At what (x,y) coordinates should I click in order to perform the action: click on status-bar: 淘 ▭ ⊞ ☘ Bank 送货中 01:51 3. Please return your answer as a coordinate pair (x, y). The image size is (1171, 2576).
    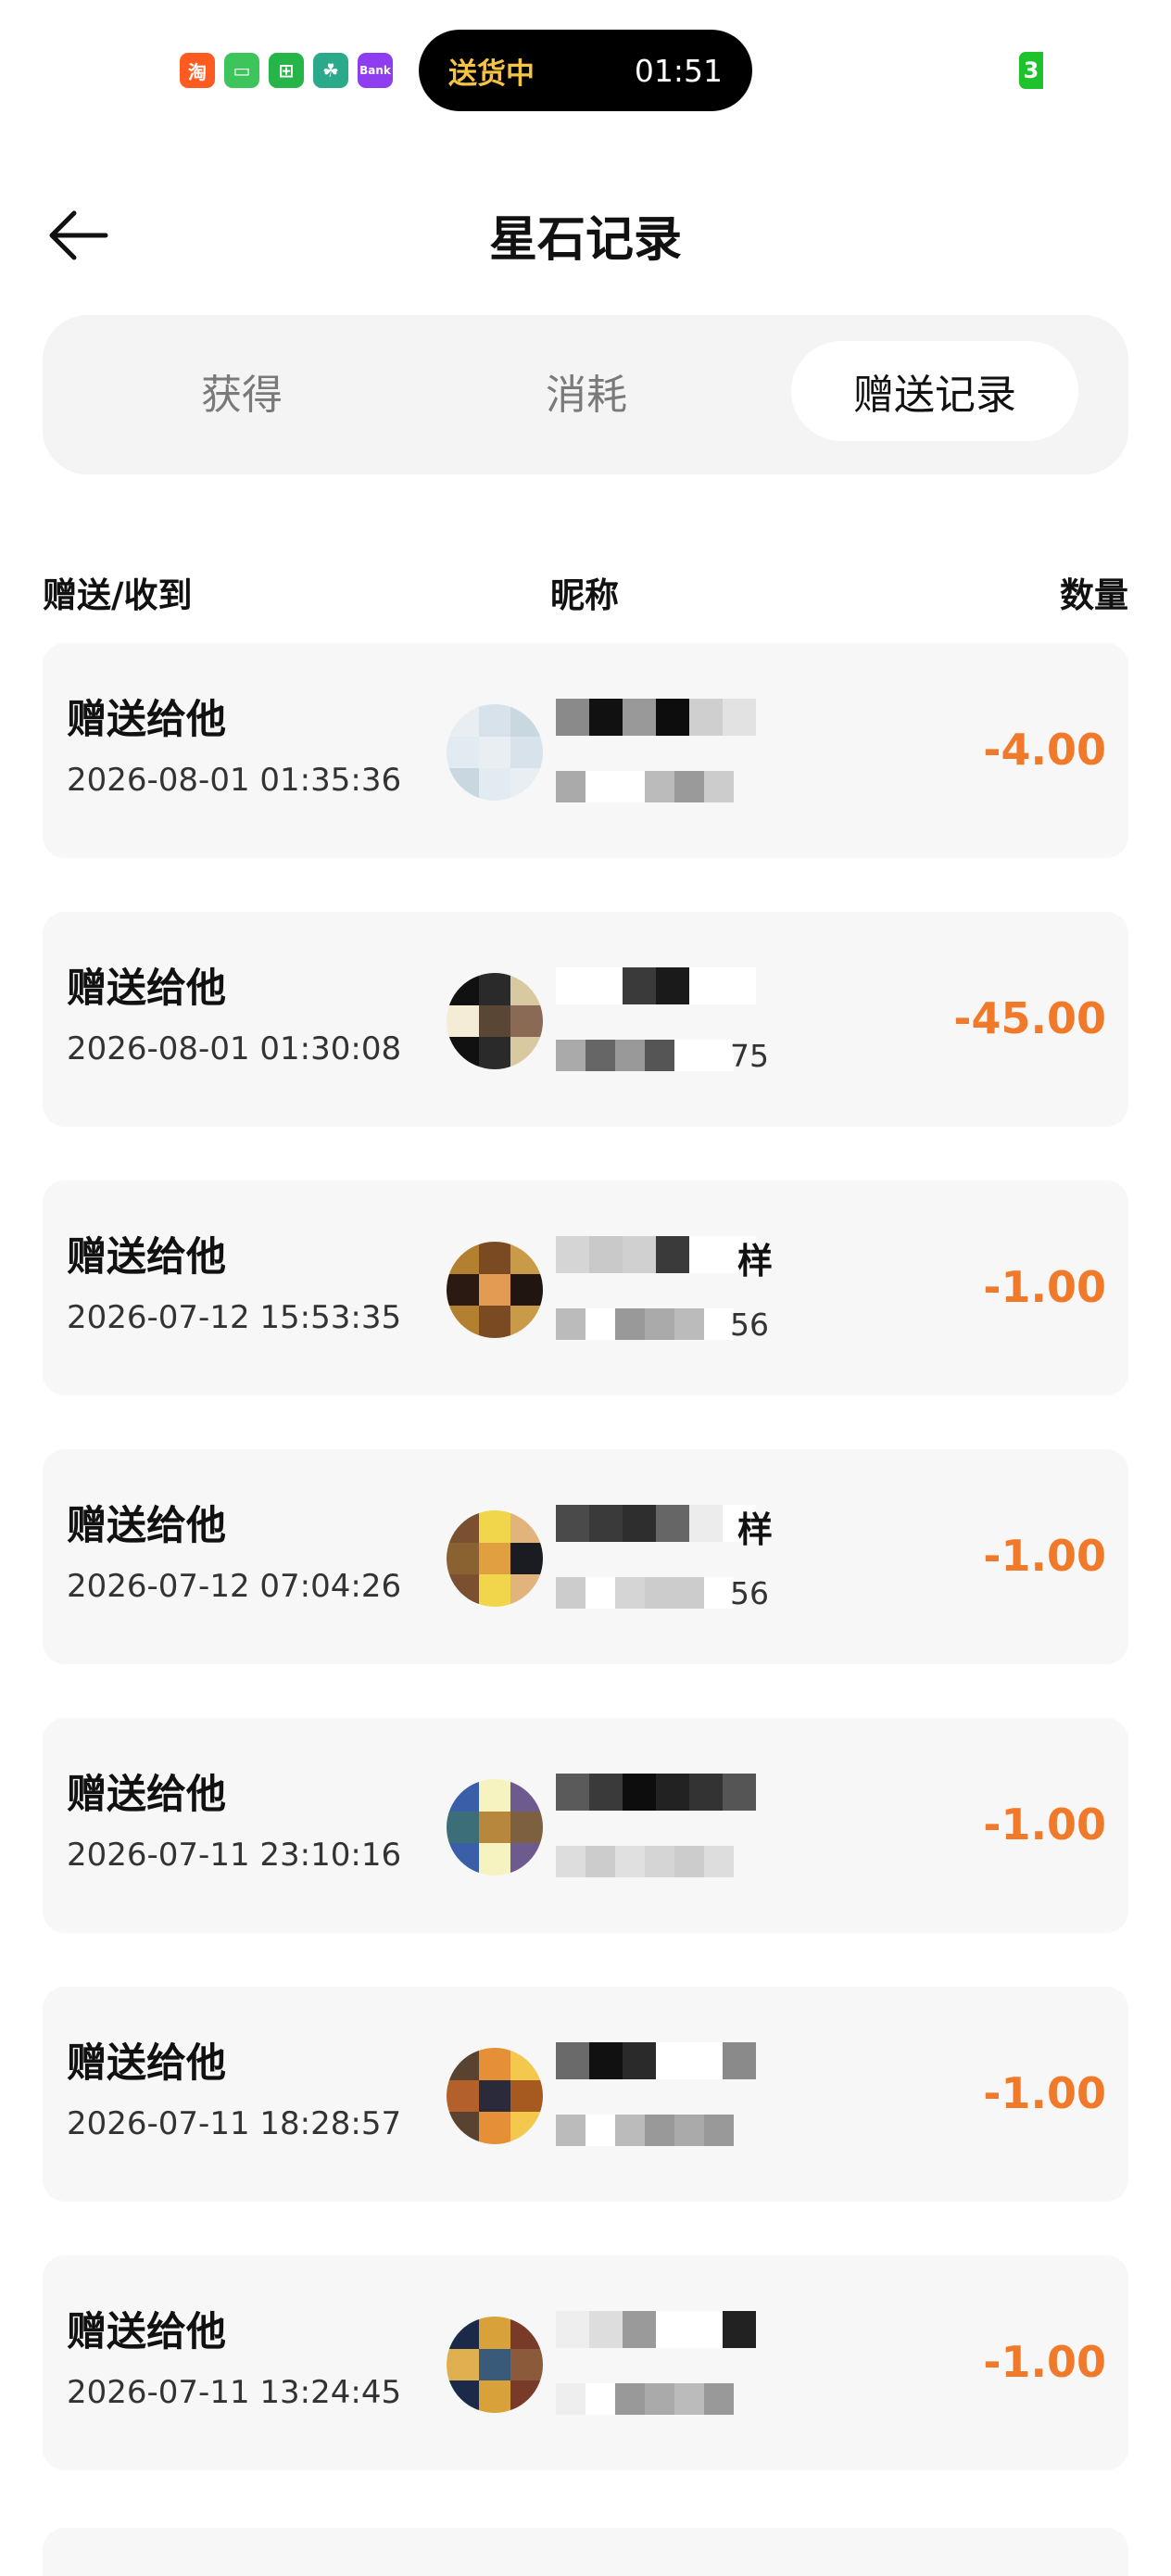
    Looking at the image, I should click on (585, 65).